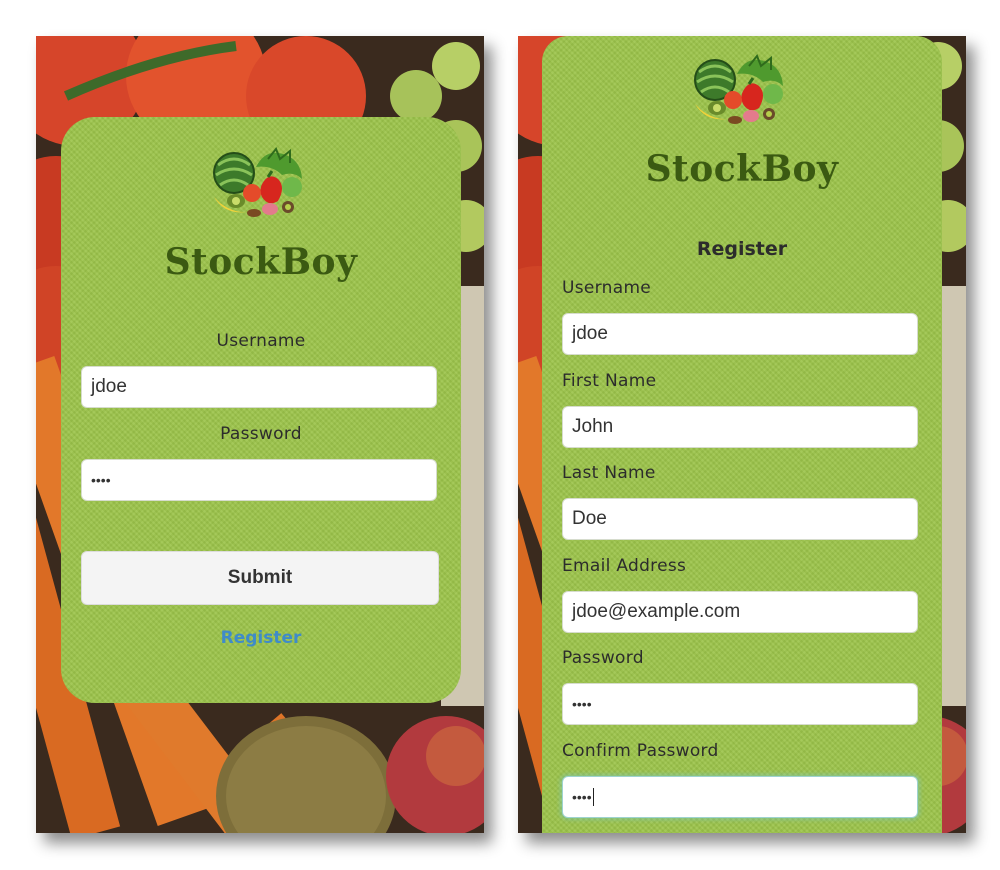  I want to click on confirm-password-input: ••••, so click(740, 797).